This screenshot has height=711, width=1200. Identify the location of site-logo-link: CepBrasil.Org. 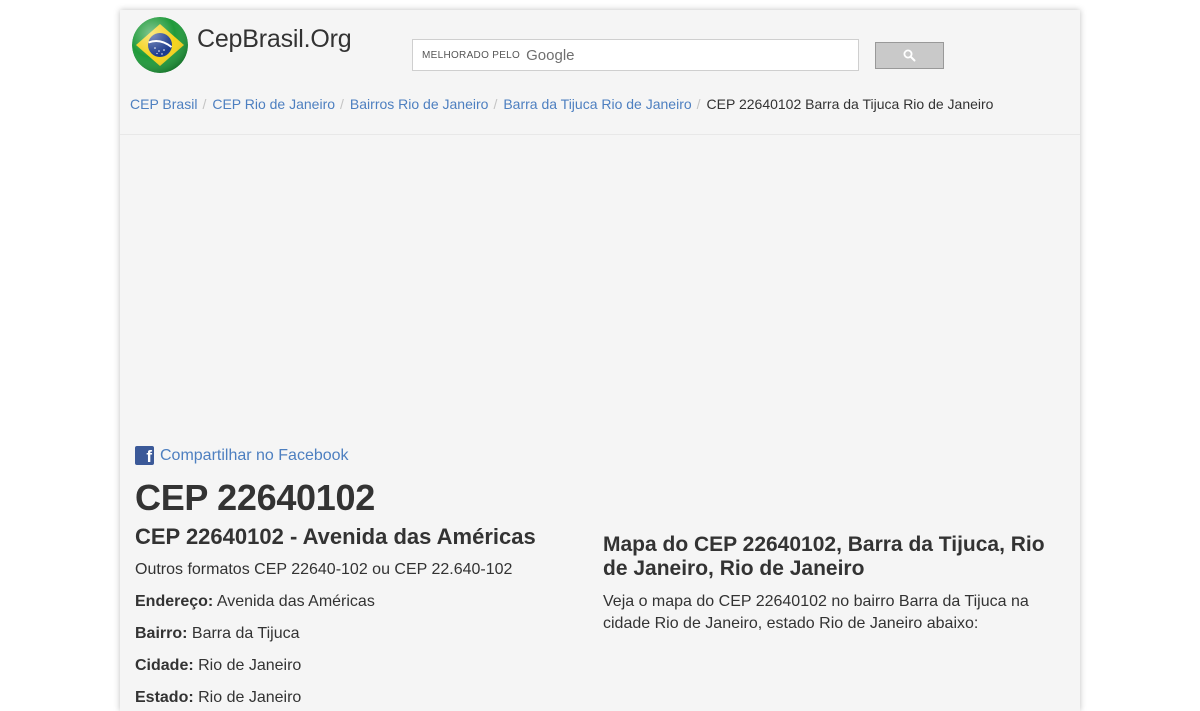
(242, 45).